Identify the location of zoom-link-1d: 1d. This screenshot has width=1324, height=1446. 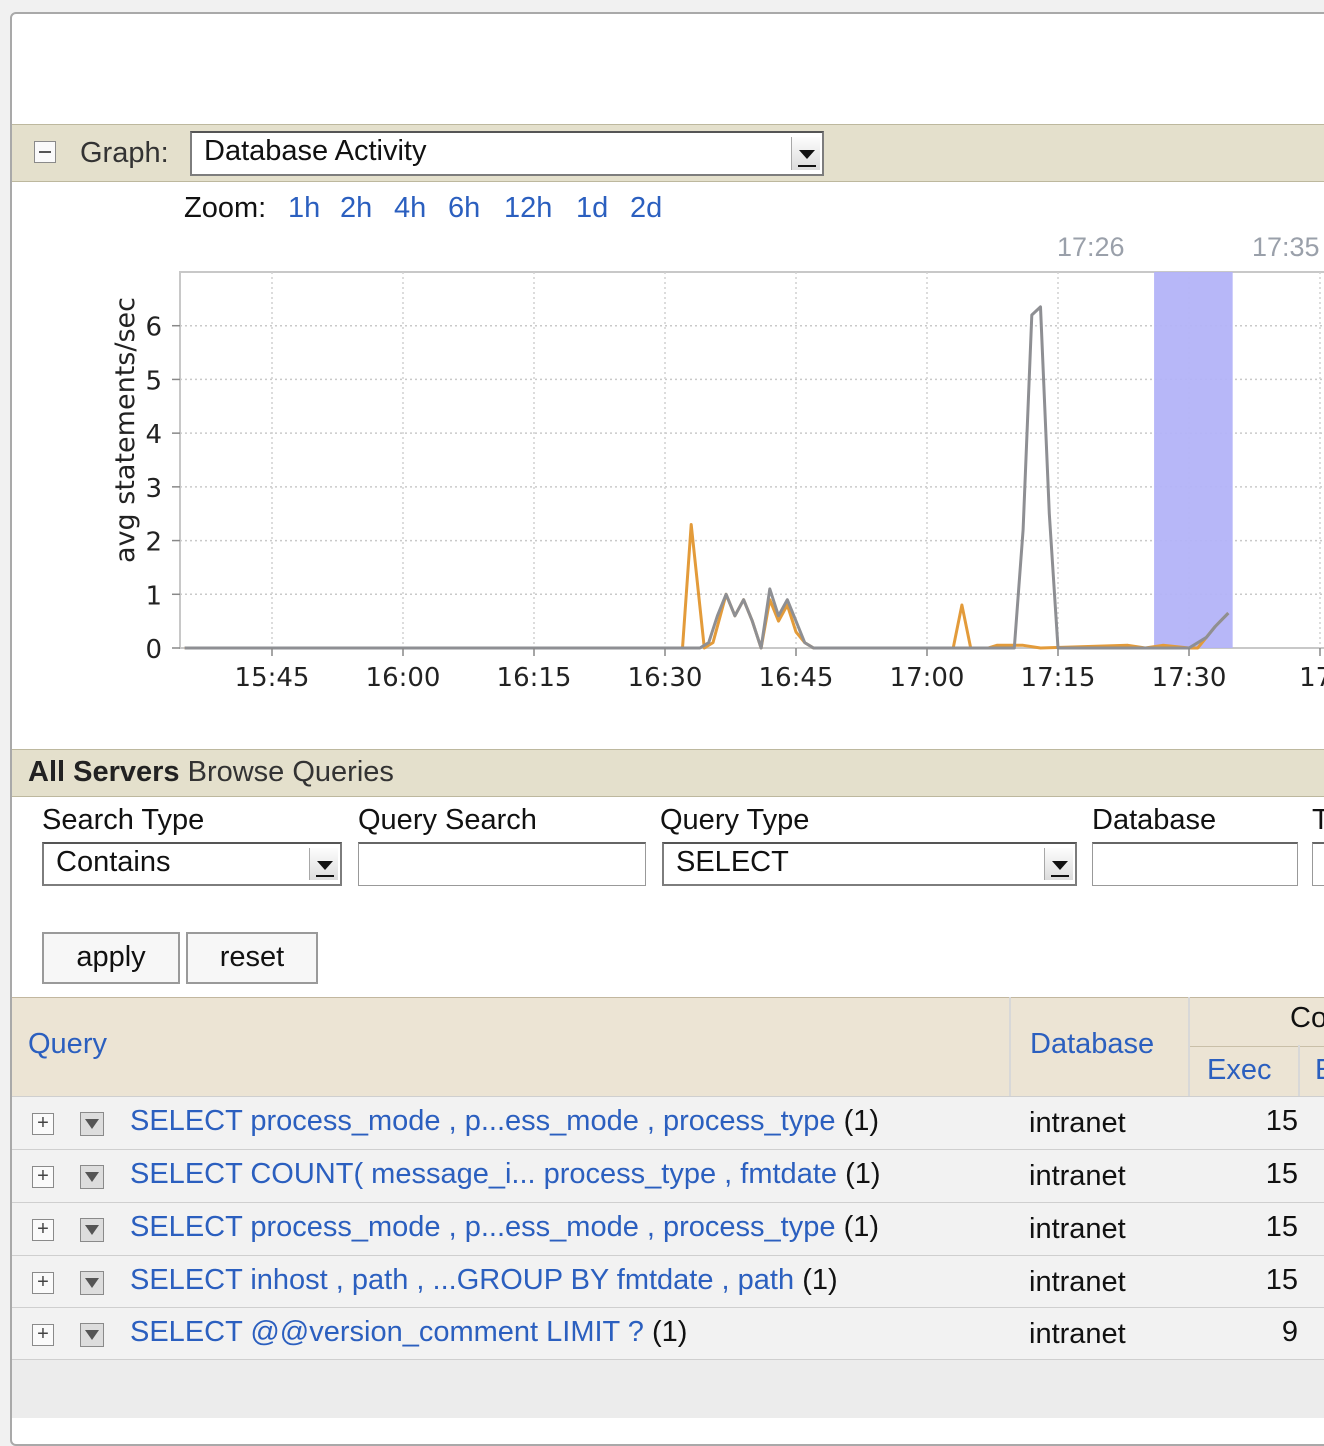
(592, 208).